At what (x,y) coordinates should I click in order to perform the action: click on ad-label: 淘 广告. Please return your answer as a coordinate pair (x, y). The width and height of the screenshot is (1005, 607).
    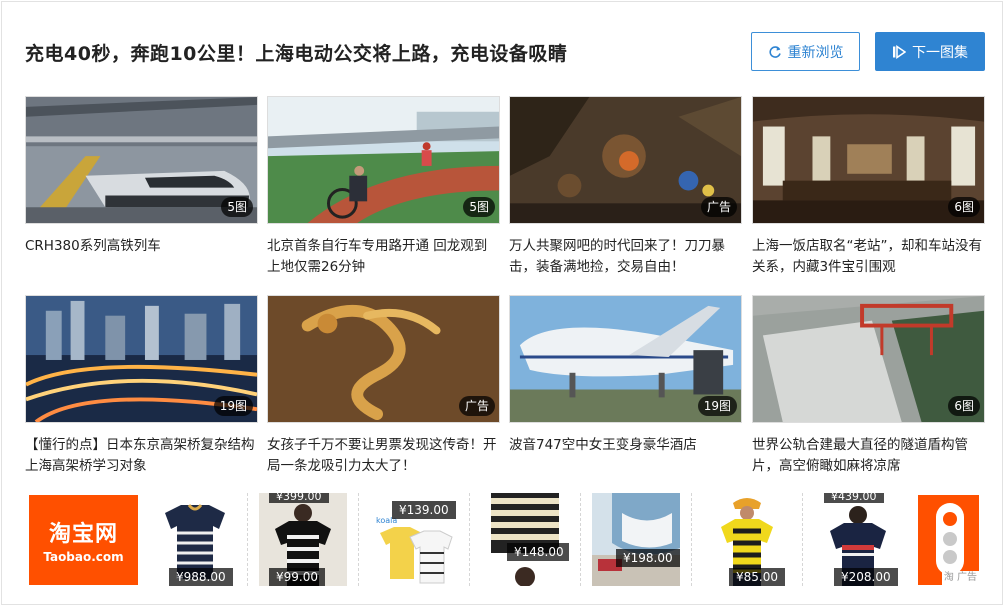
    Looking at the image, I should click on (960, 578).